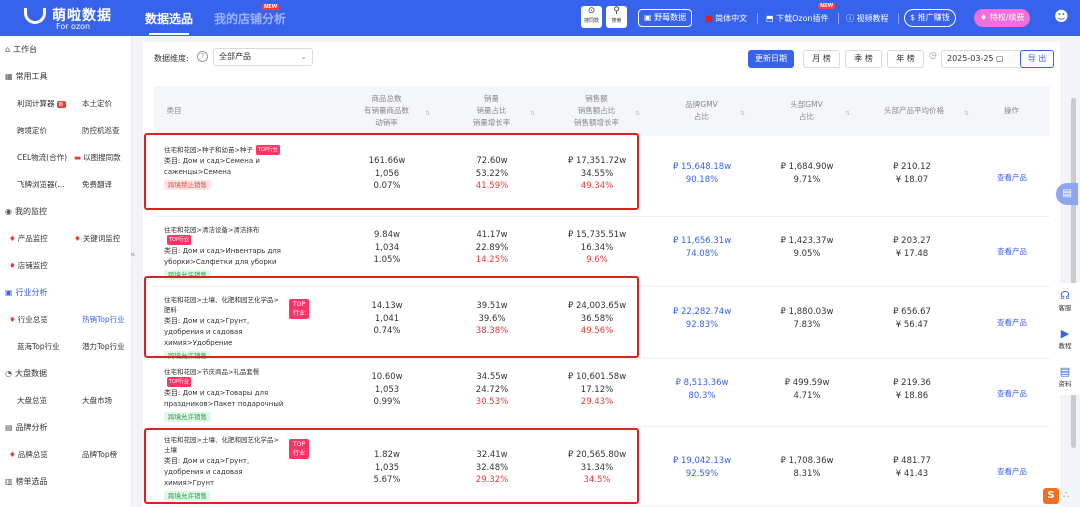  I want to click on flag-icon: ■, so click(710, 18).